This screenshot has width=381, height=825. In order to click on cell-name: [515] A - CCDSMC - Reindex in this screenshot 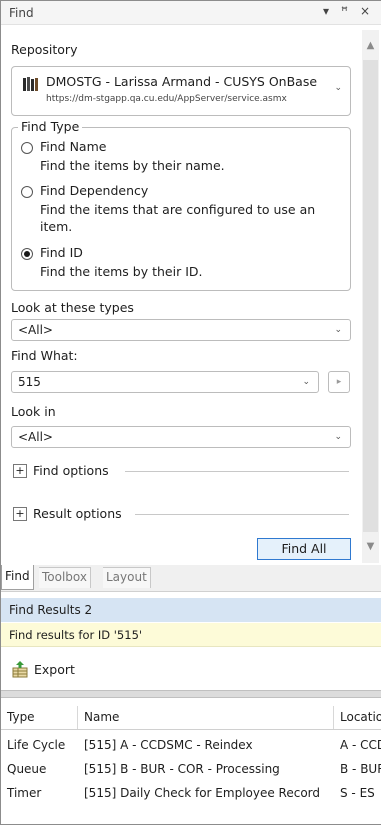, I will do `click(168, 745)`.